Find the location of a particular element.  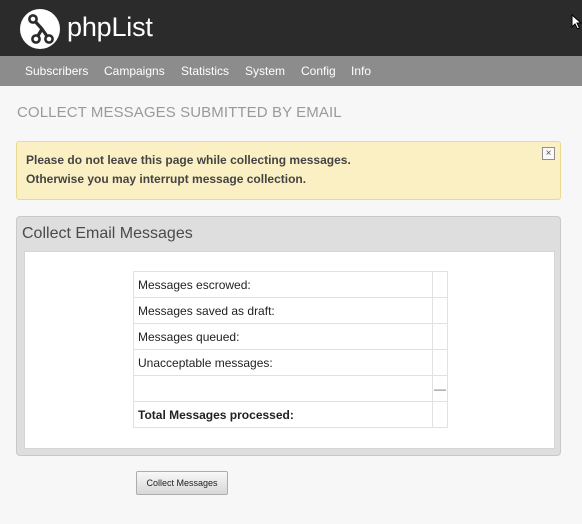

table-row: Messages queued: is located at coordinates (290, 336).